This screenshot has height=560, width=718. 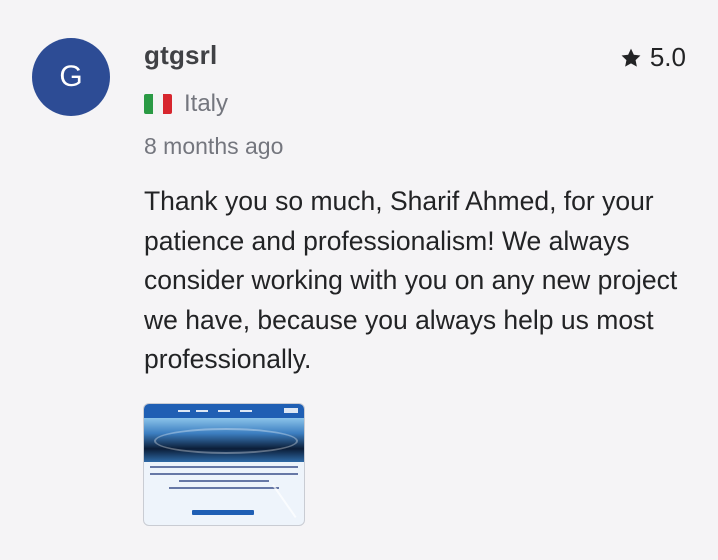 I want to click on review-time: 8 months ago, so click(x=214, y=146).